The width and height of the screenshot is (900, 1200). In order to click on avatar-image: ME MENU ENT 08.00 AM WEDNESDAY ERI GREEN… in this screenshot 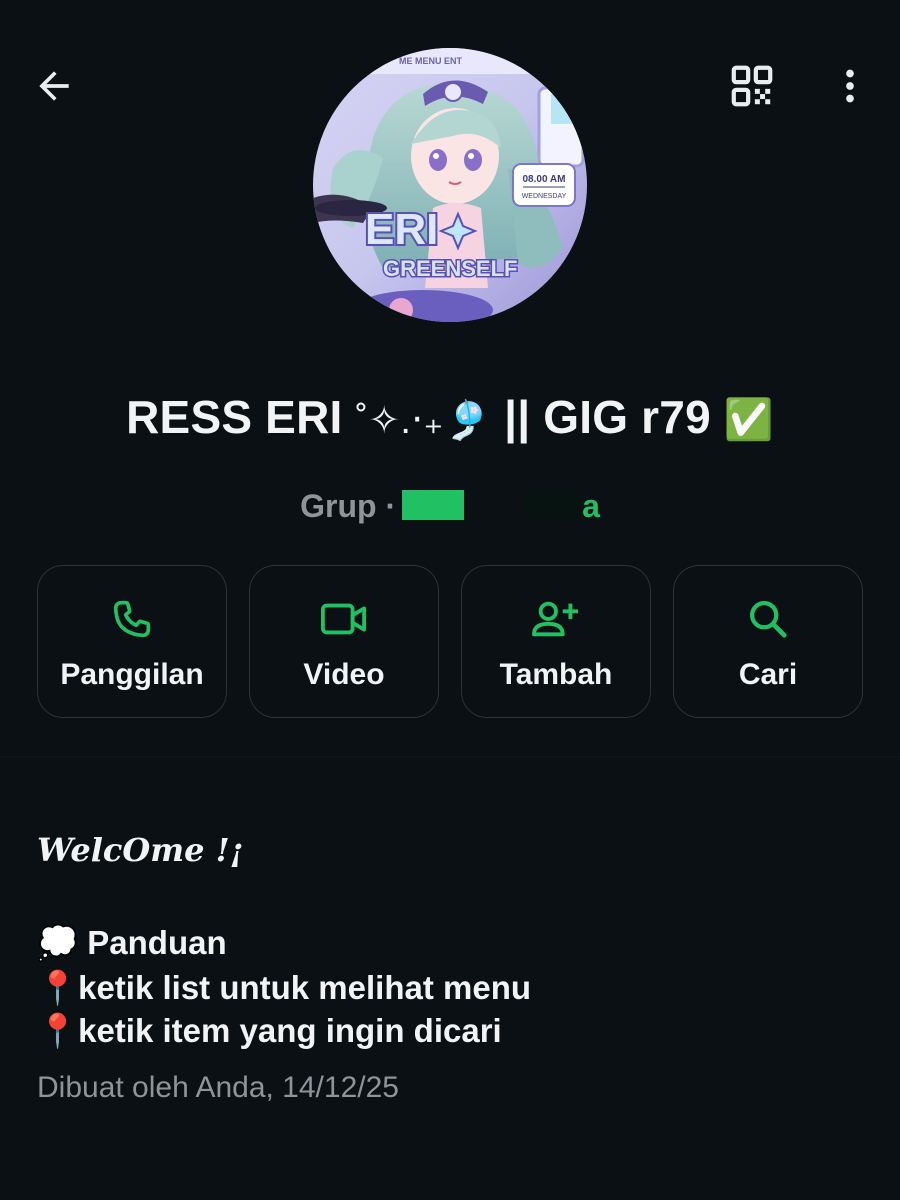, I will do `click(450, 185)`.